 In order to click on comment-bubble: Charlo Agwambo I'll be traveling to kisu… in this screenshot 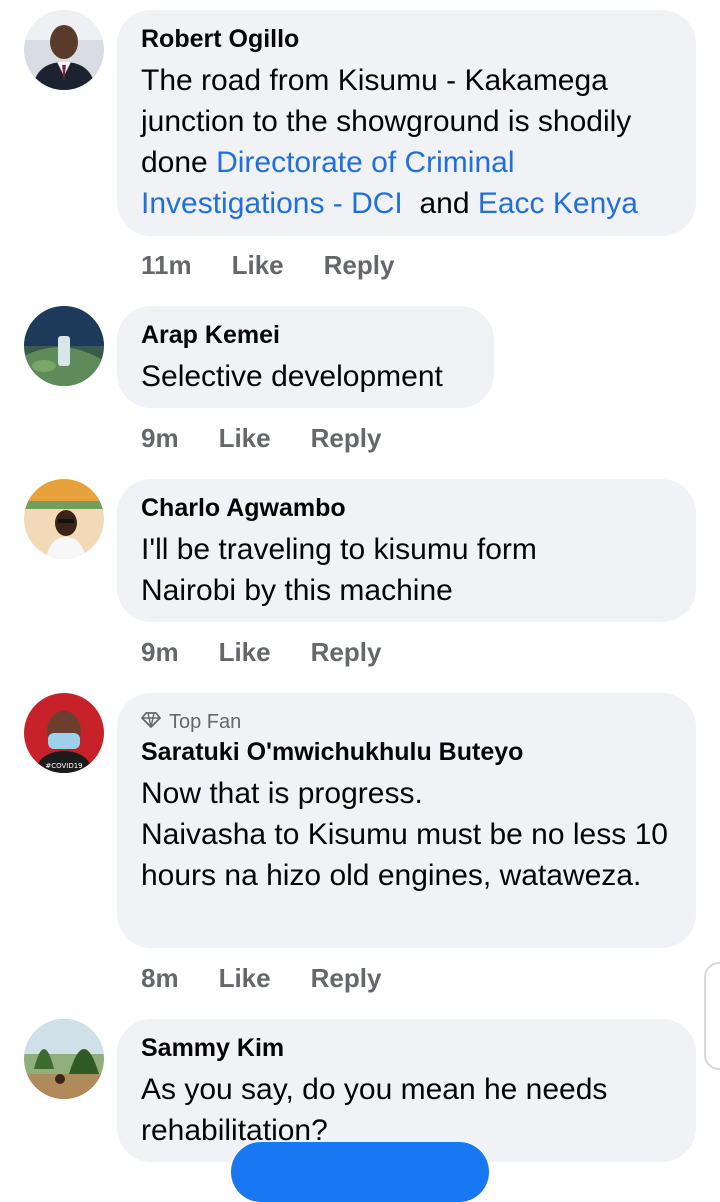, I will do `click(406, 550)`.